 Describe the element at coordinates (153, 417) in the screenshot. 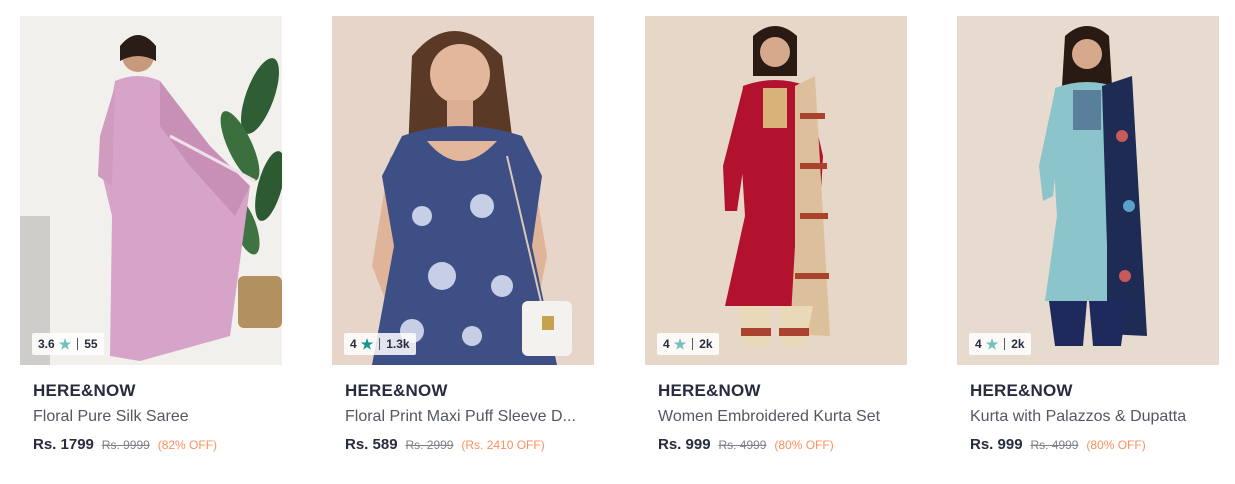

I see `product-title: Floral Pure Silk Saree` at that location.